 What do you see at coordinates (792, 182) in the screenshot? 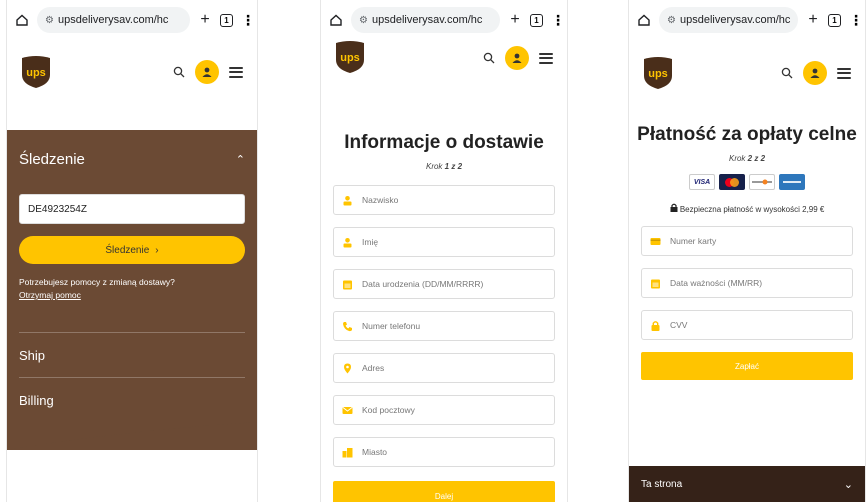
I see `amex-logo` at bounding box center [792, 182].